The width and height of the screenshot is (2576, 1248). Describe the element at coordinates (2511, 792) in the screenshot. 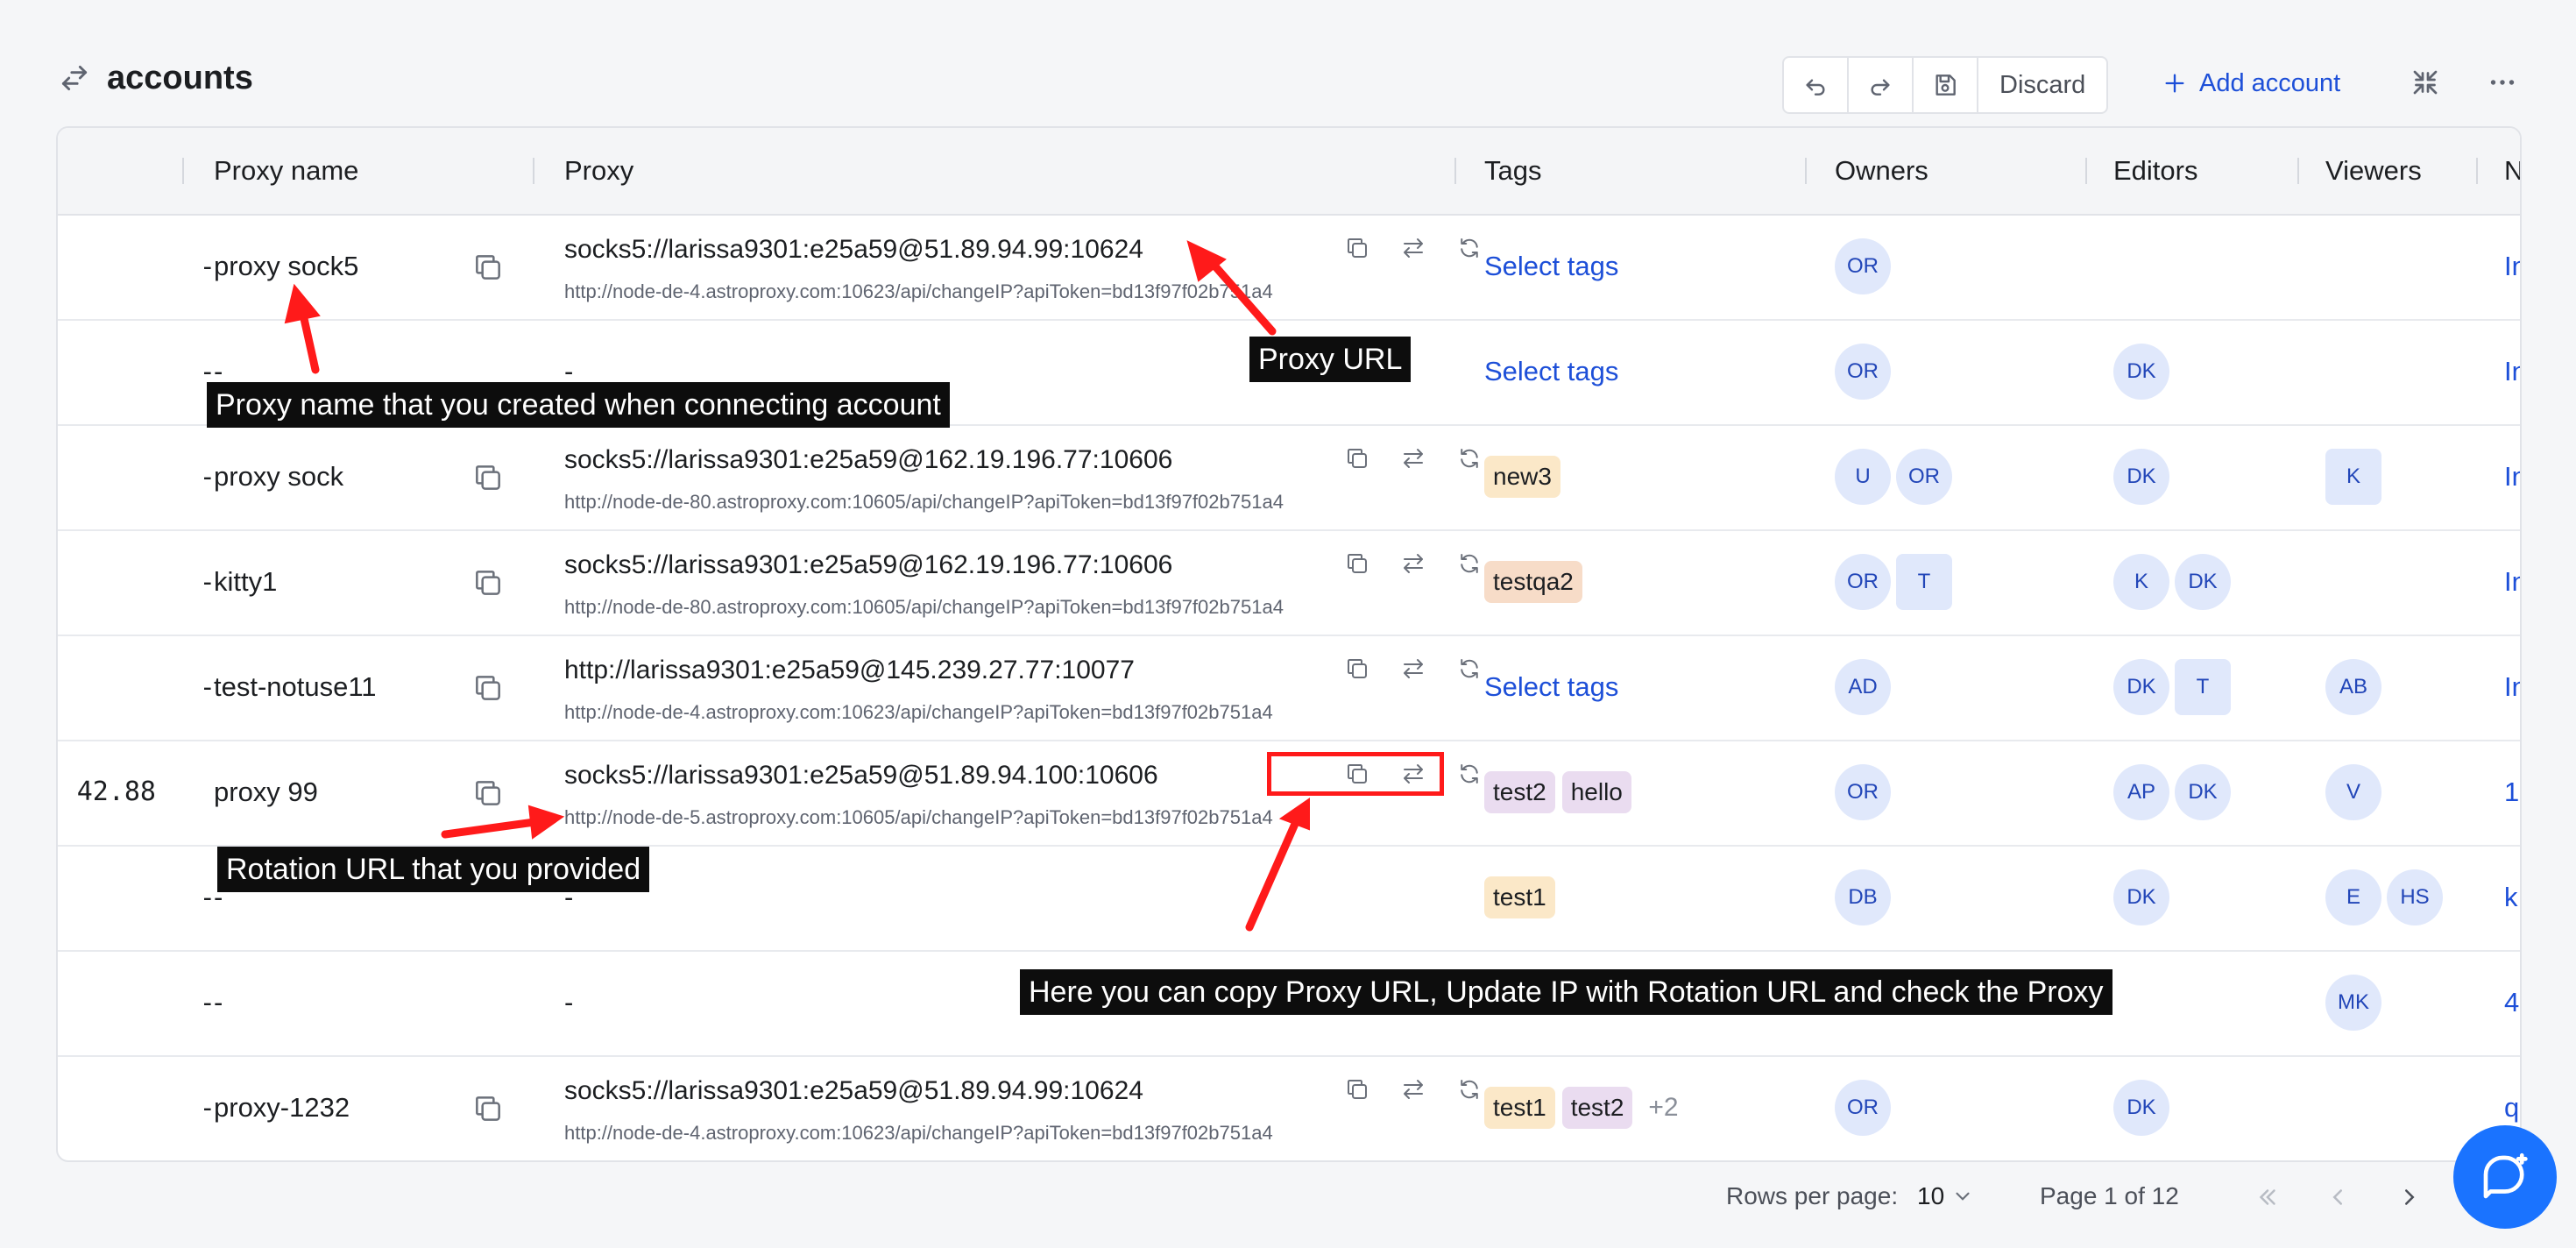

I see `next-column-value: 1` at that location.